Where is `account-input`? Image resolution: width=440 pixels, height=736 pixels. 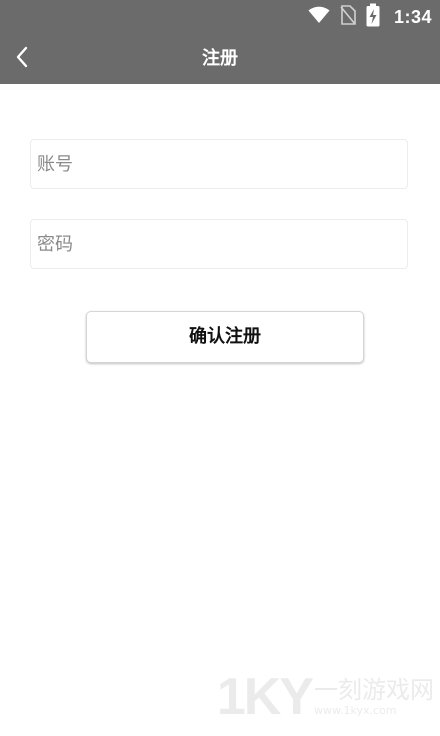
account-input is located at coordinates (219, 164).